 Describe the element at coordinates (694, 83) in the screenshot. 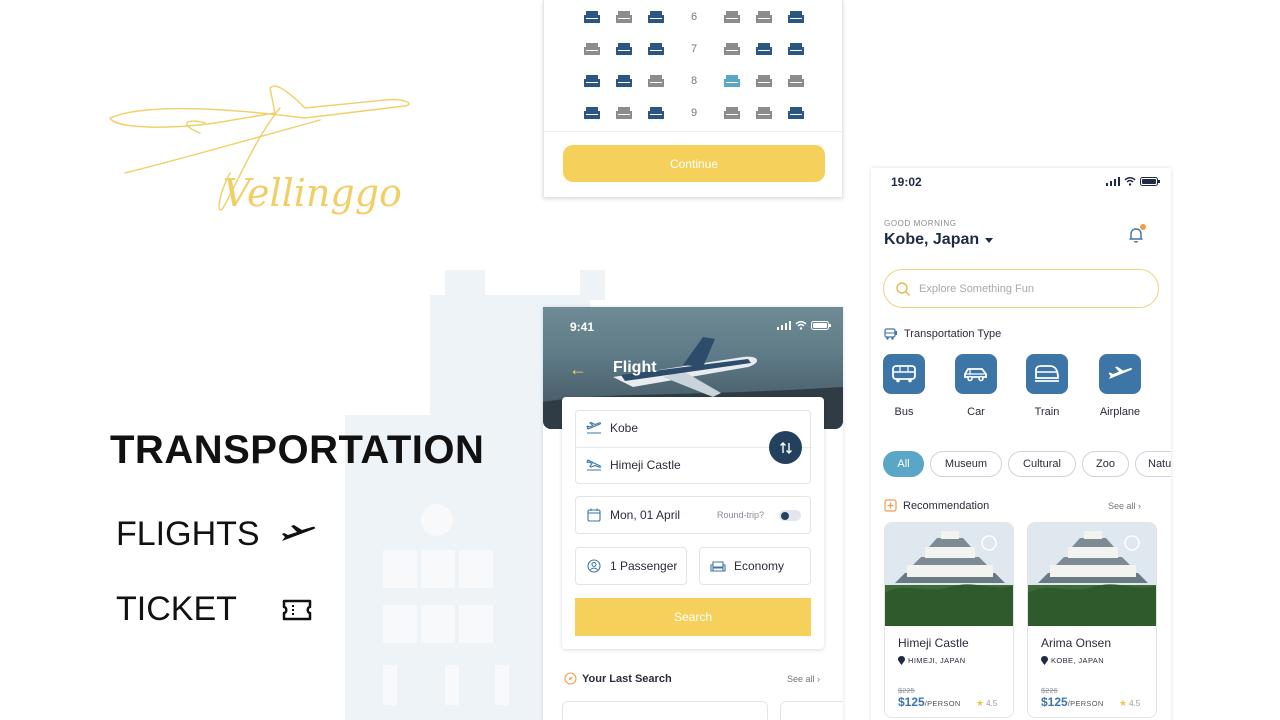

I see `seat-row: 8` at that location.